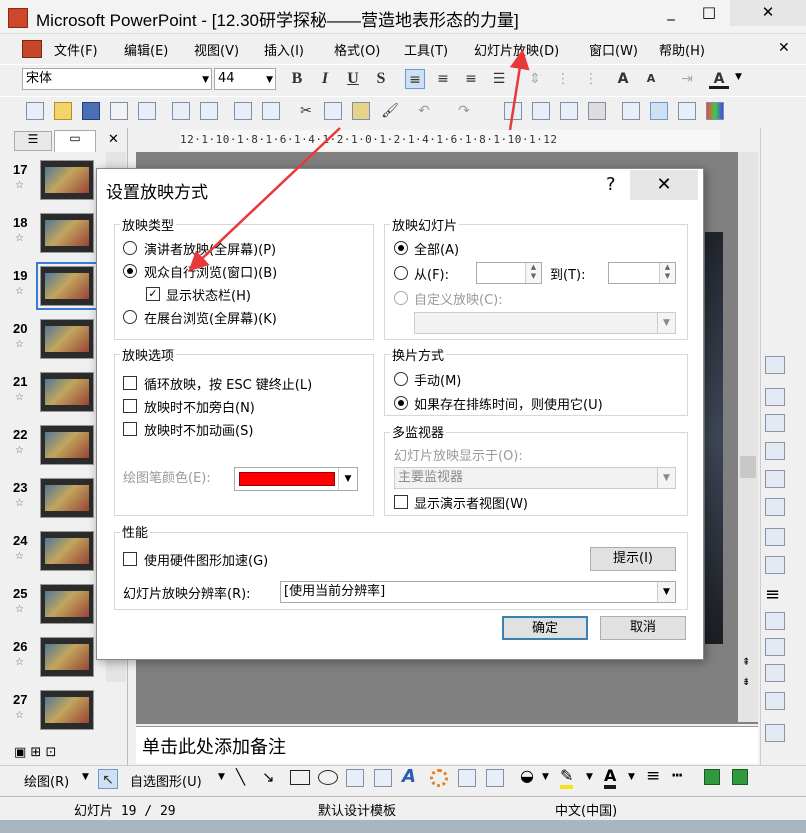  Describe the element at coordinates (401, 298) in the screenshot. I see `radio-custom-show` at that location.